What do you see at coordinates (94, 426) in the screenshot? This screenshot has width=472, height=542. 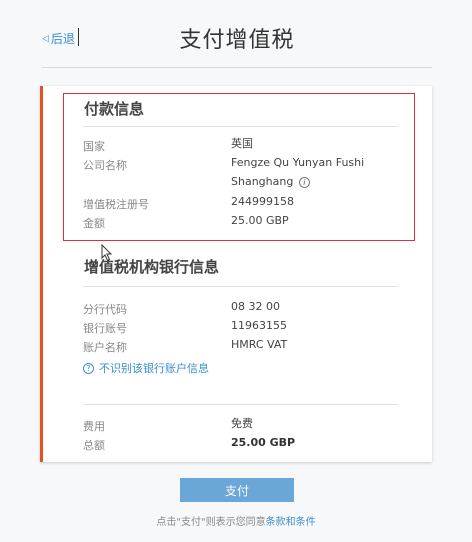 I see `row-label: 费用` at bounding box center [94, 426].